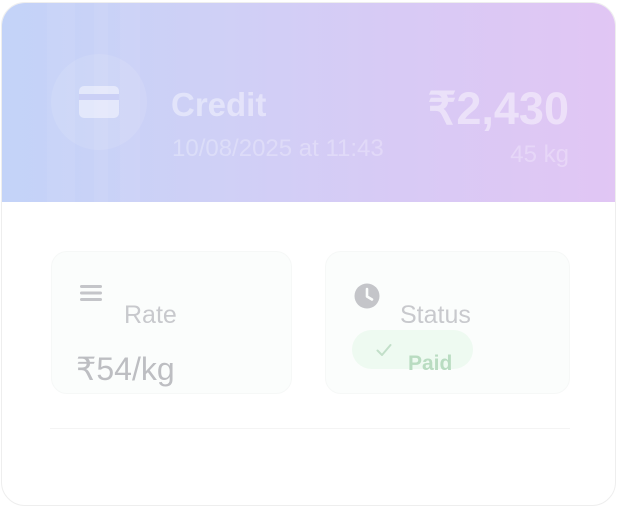  What do you see at coordinates (150, 315) in the screenshot?
I see `rate-label: Rate` at bounding box center [150, 315].